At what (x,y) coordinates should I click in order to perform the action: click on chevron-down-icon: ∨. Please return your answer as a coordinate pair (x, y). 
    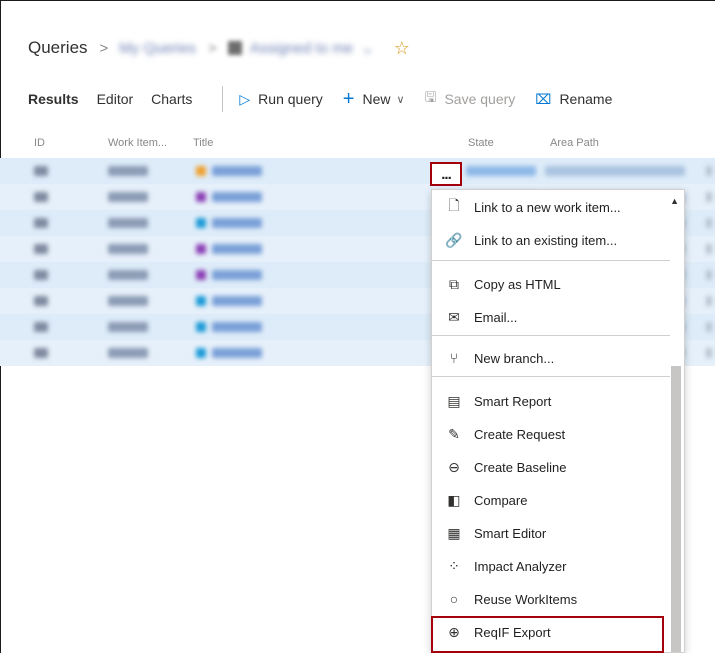
    Looking at the image, I should click on (400, 99).